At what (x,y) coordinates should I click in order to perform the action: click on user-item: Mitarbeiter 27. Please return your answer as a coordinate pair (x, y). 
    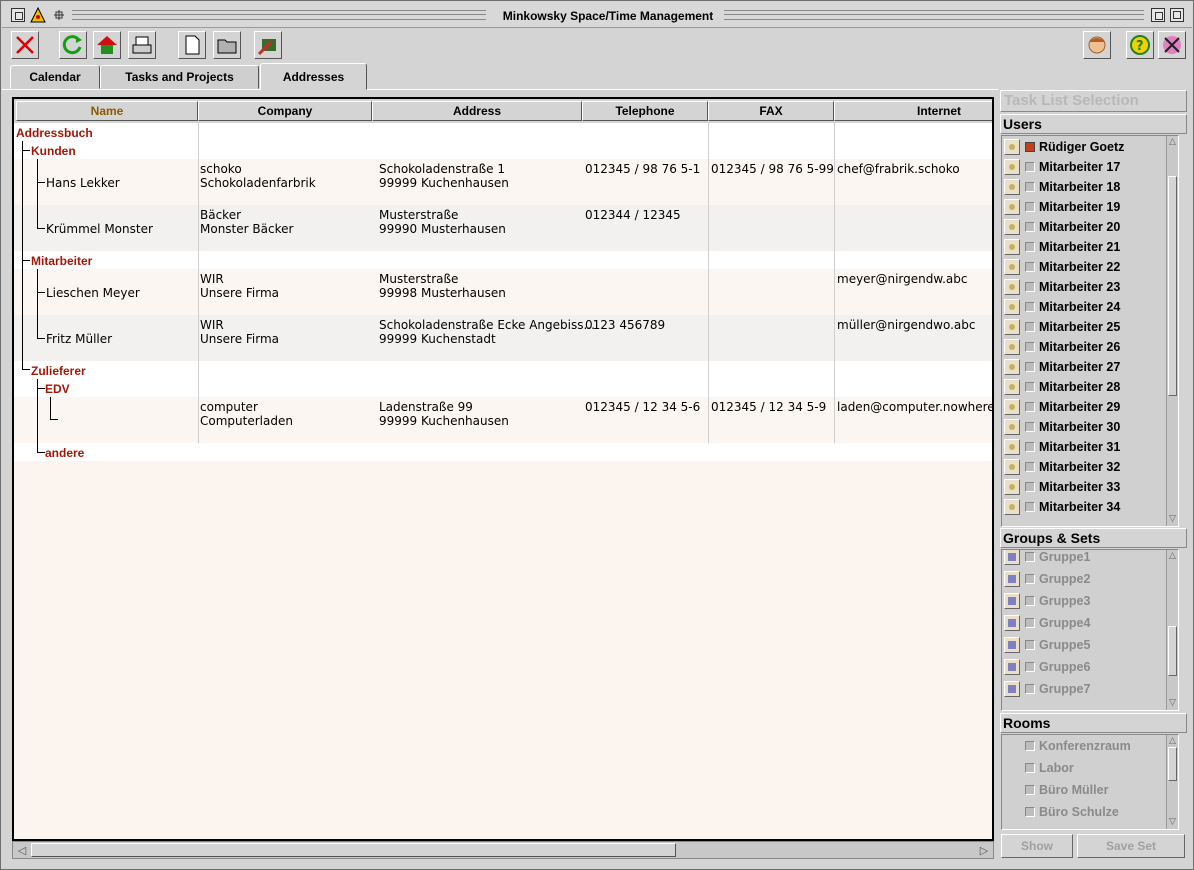
    Looking at the image, I should click on (1085, 367).